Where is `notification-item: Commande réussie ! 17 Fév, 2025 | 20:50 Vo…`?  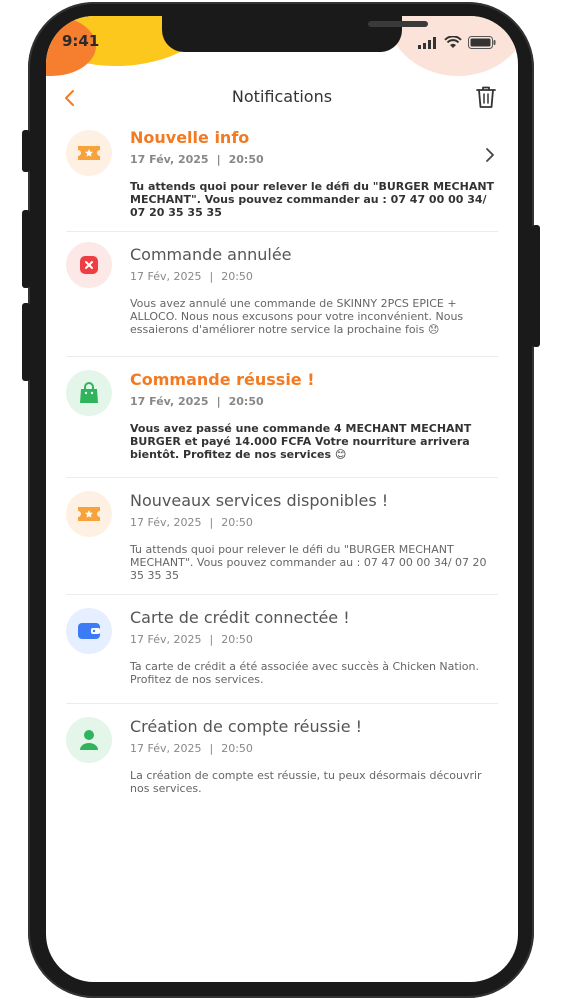 notification-item: Commande réussie ! 17 Fév, 2025 | 20:50 Vo… is located at coordinates (282, 417).